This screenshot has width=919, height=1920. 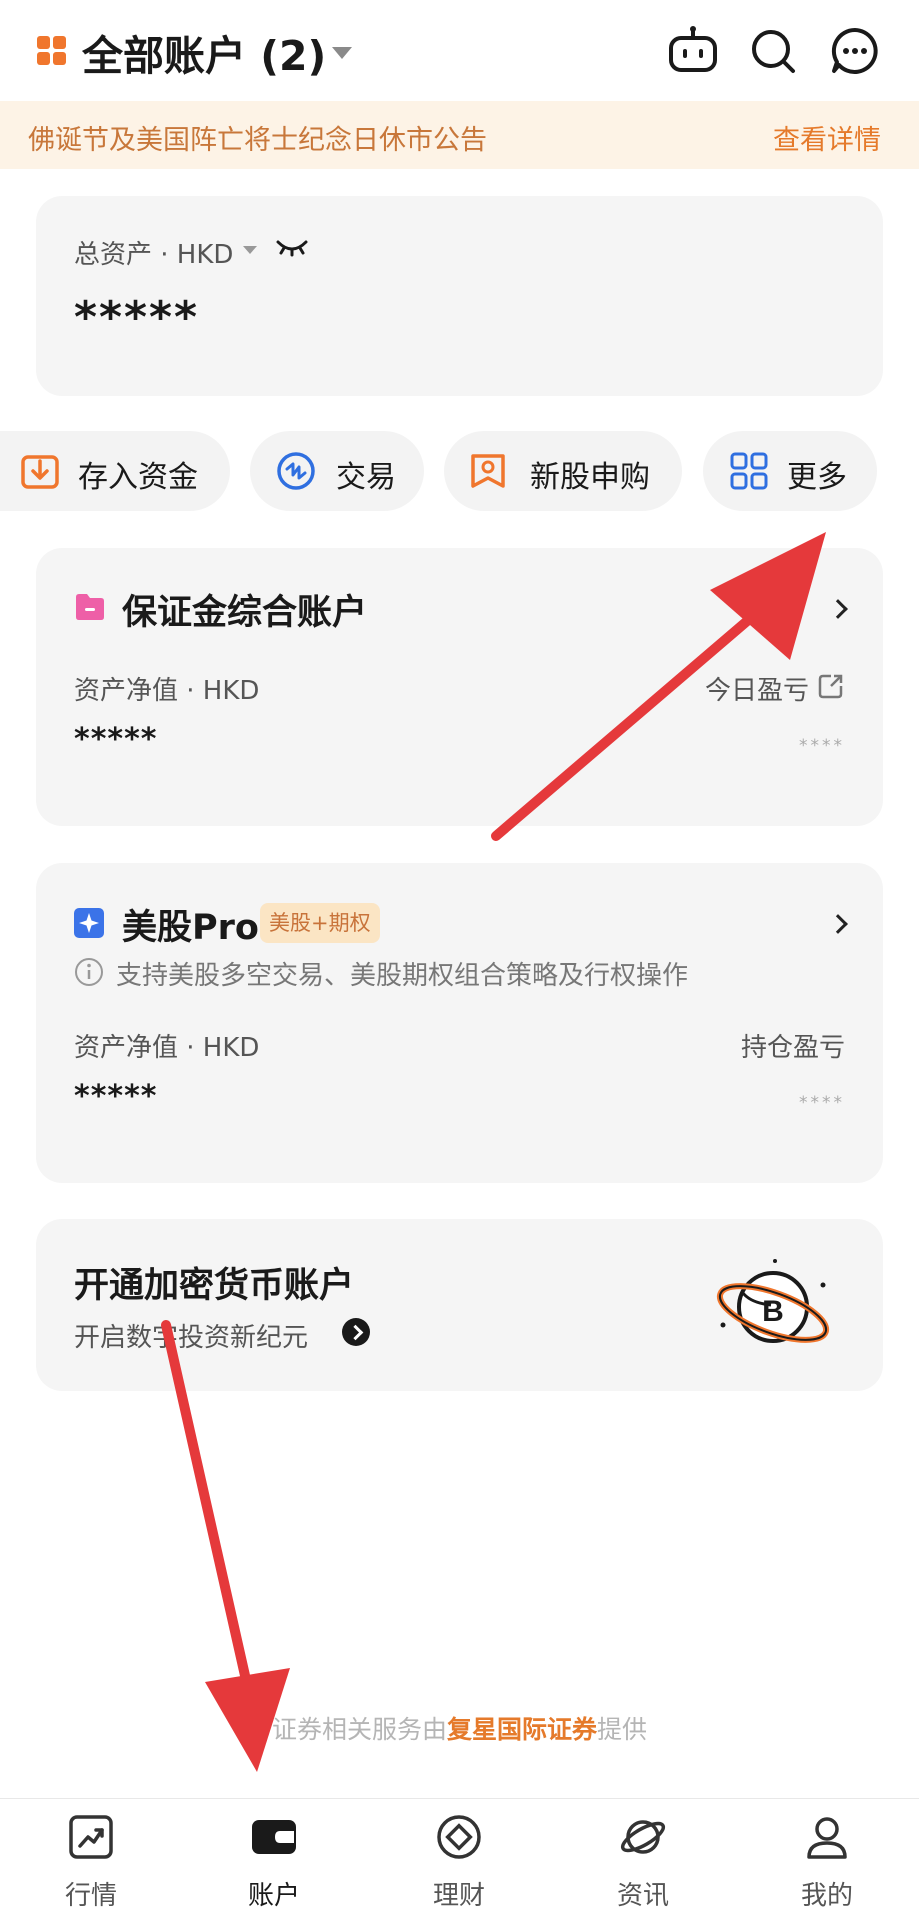 I want to click on position-pnl-label: 持仓盈亏, so click(x=792, y=1048).